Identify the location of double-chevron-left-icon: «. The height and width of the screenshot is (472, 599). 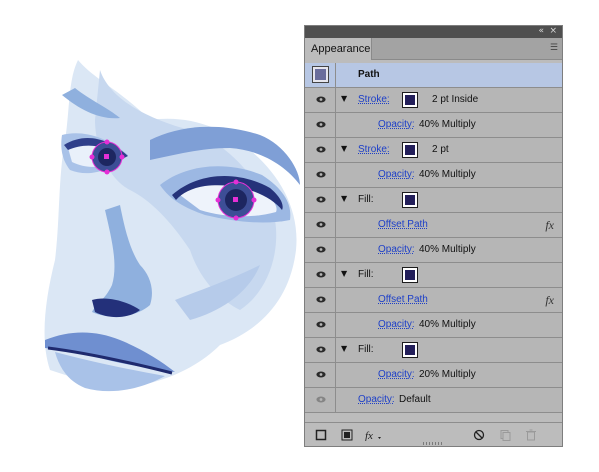
(541, 31).